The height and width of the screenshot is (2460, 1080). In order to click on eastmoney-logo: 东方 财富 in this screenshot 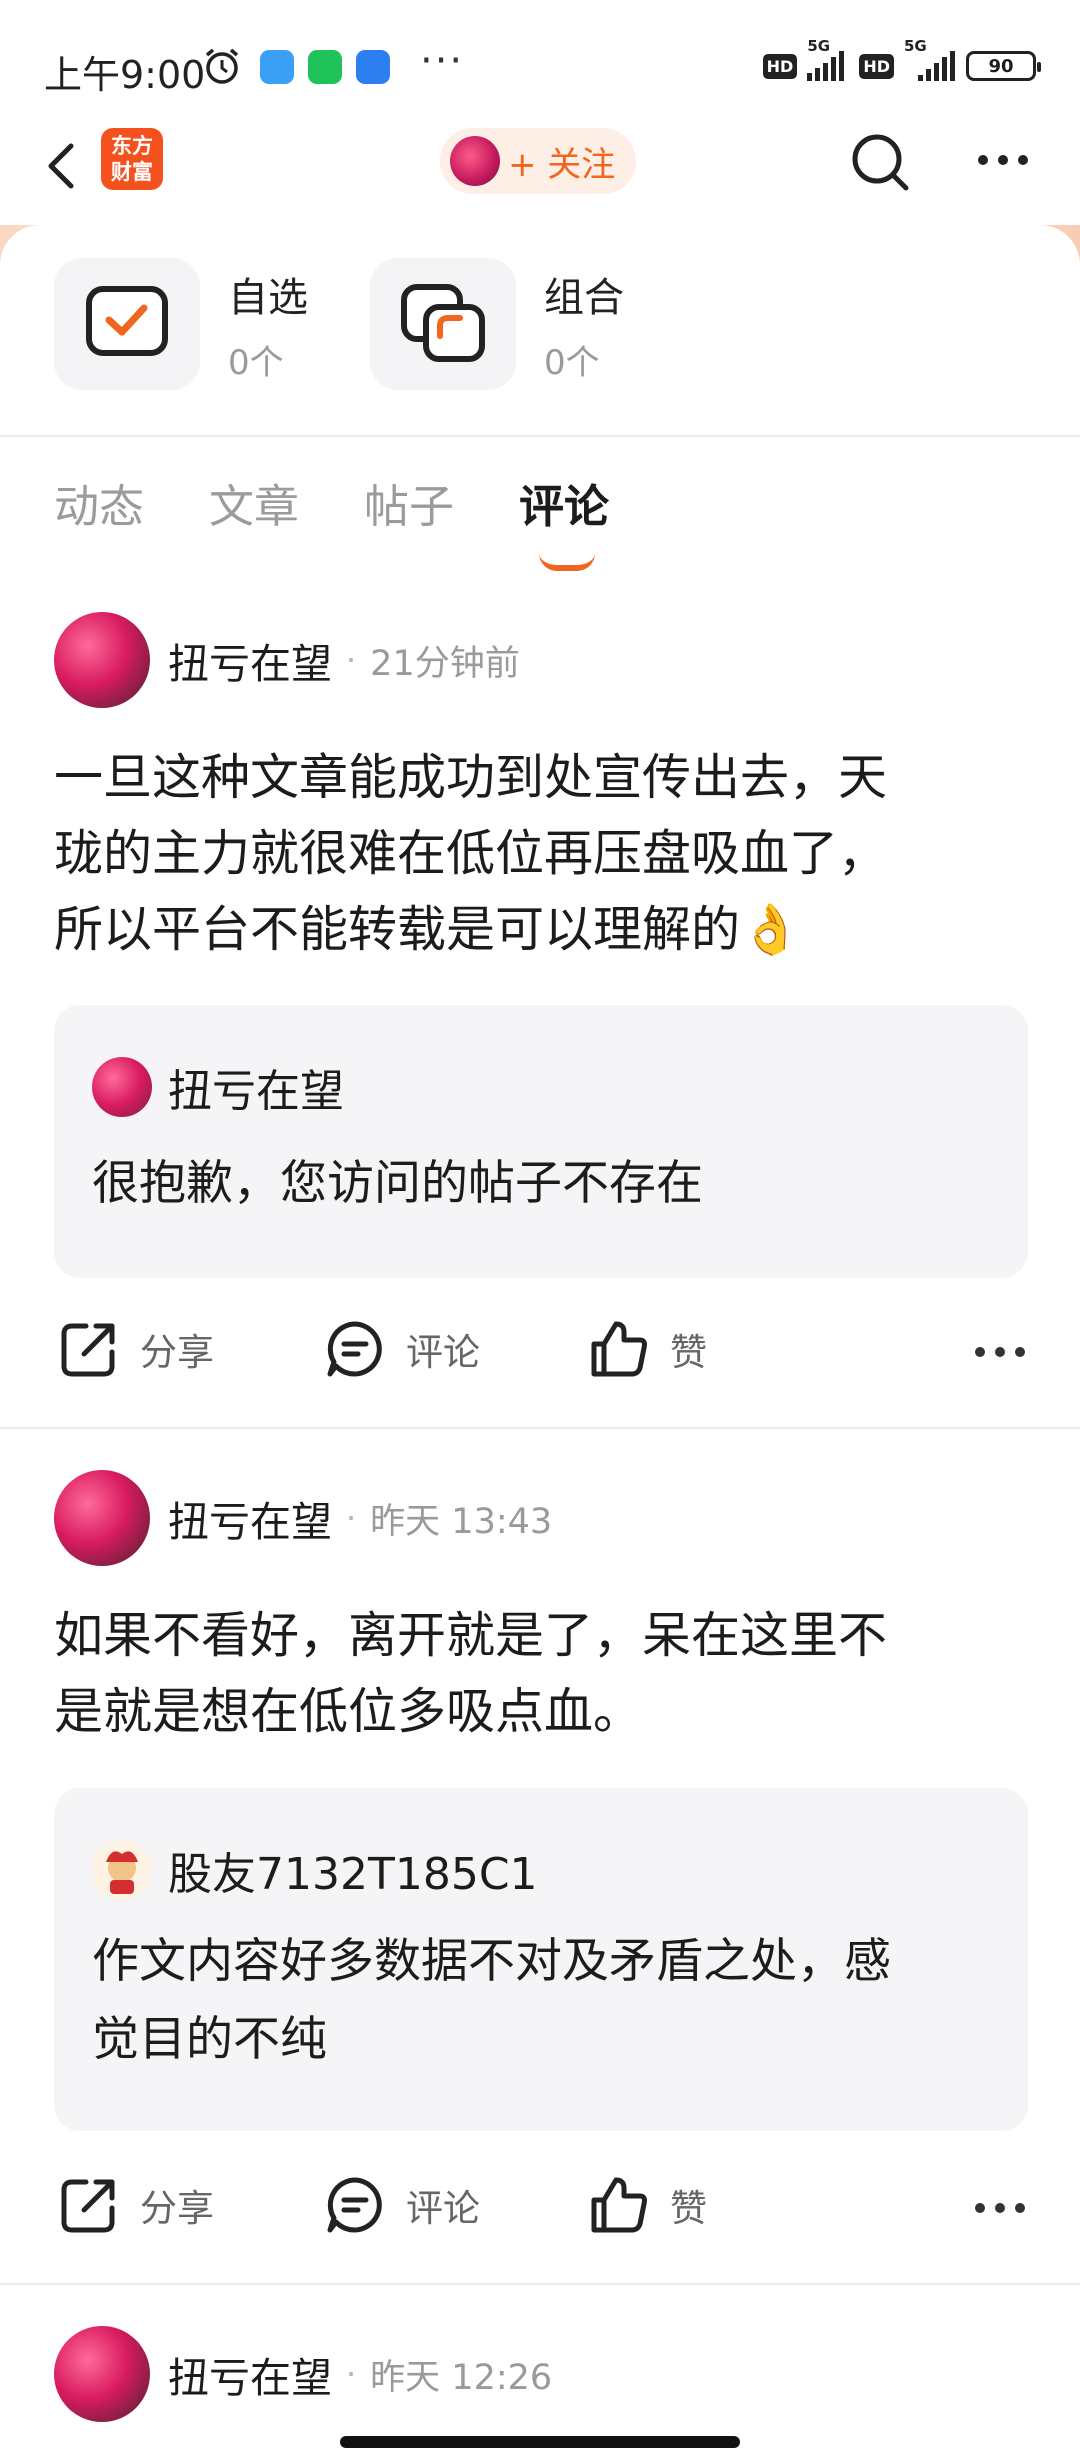, I will do `click(132, 159)`.